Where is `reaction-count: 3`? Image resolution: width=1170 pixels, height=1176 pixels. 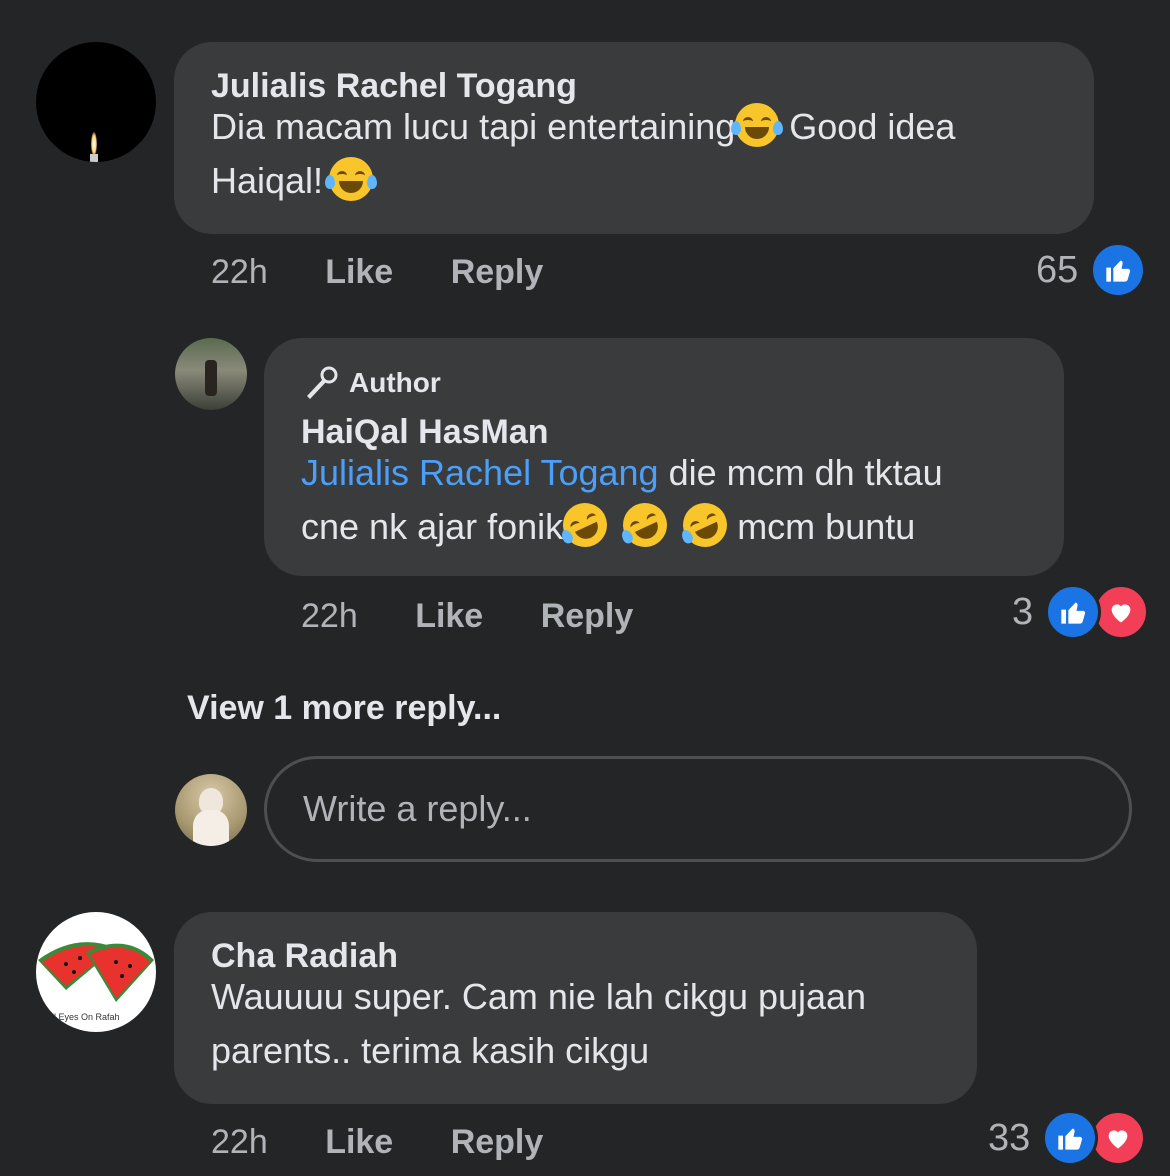 reaction-count: 3 is located at coordinates (1023, 612).